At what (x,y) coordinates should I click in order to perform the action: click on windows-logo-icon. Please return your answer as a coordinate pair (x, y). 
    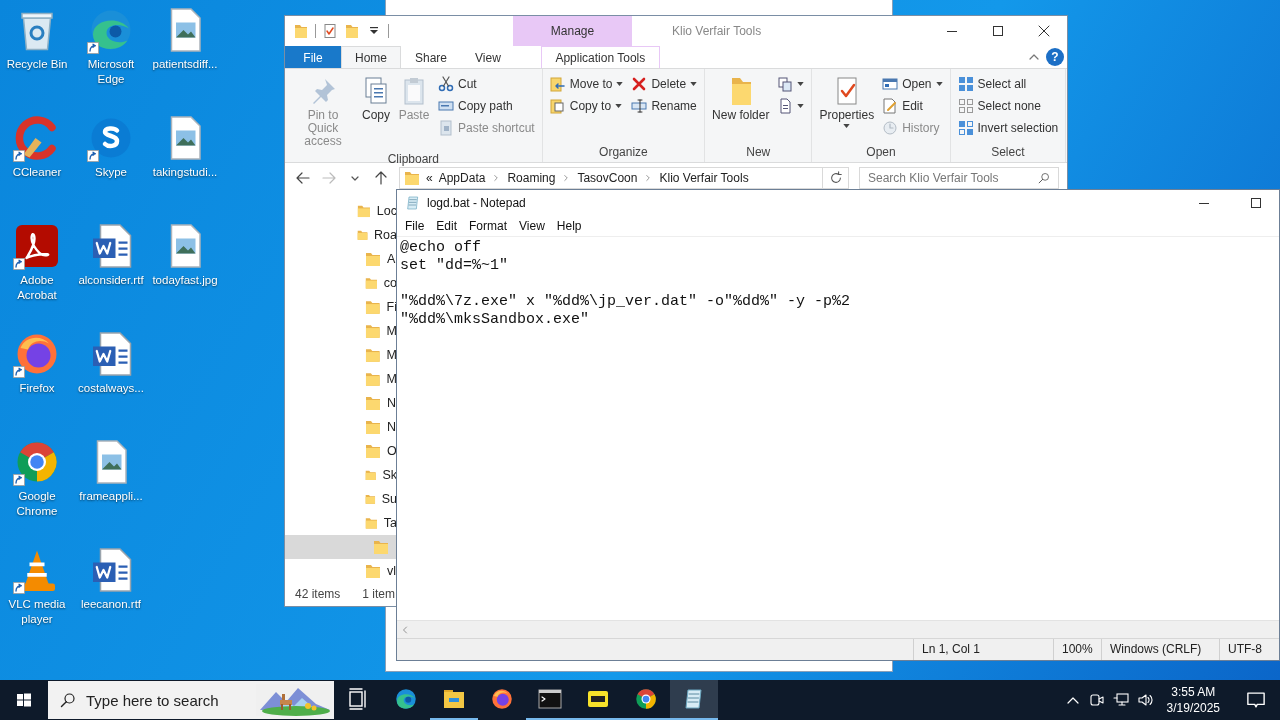
    Looking at the image, I should click on (24, 700).